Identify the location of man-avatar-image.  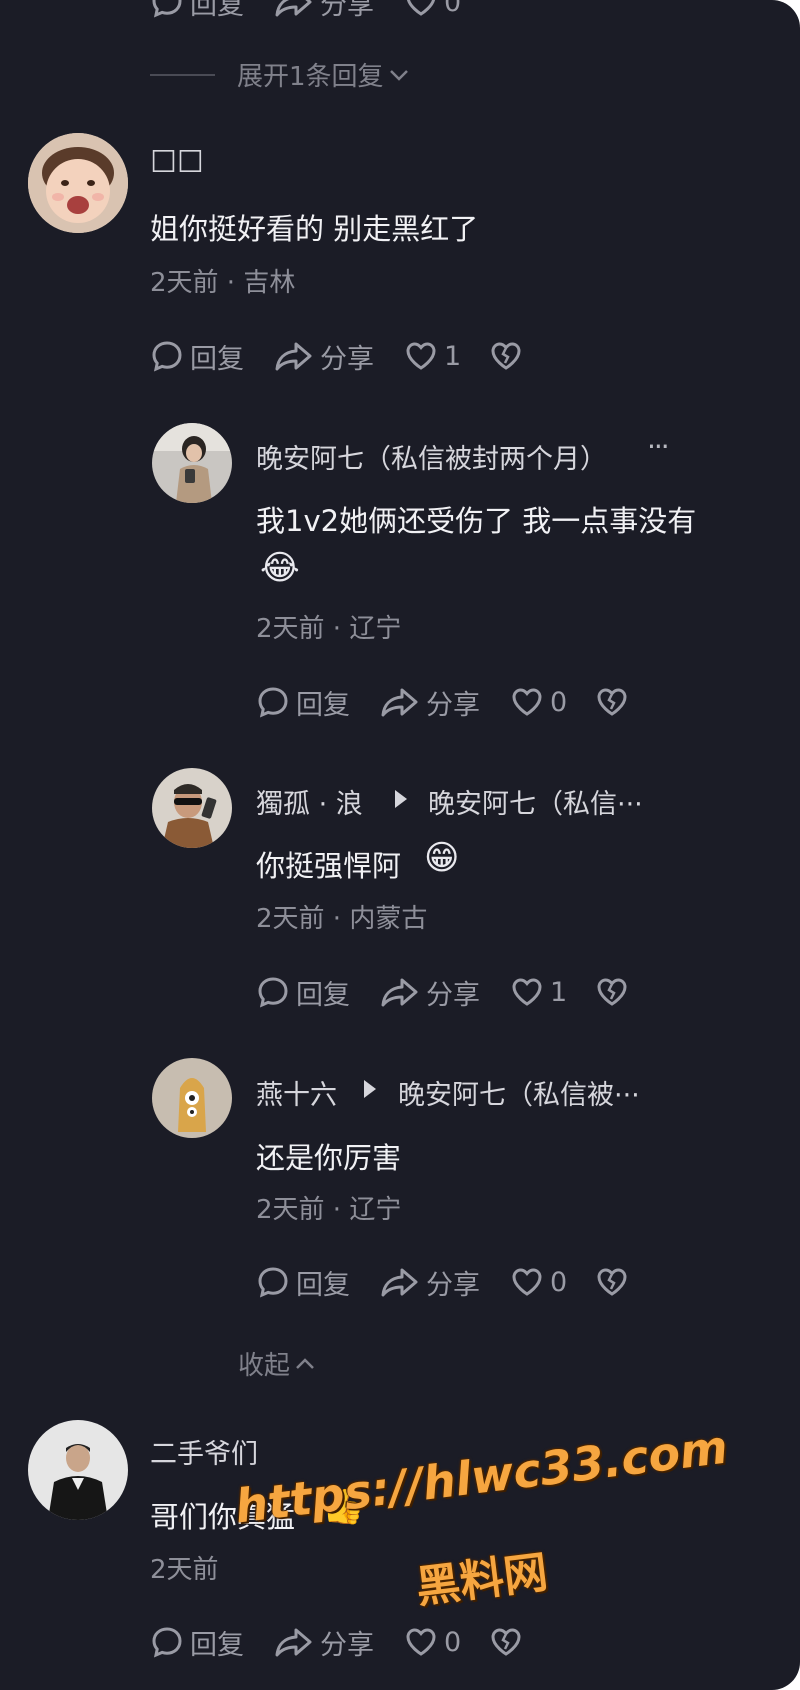
(78, 1470).